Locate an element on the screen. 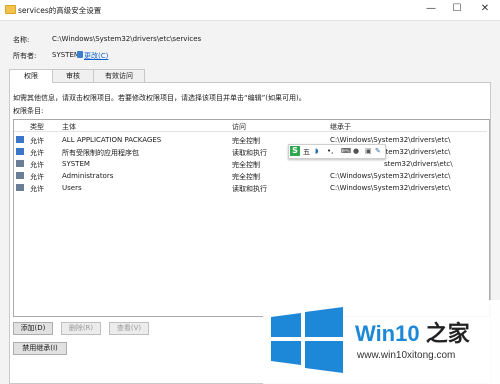 The image size is (500, 384). brand-rest: 之家 is located at coordinates (444, 333).